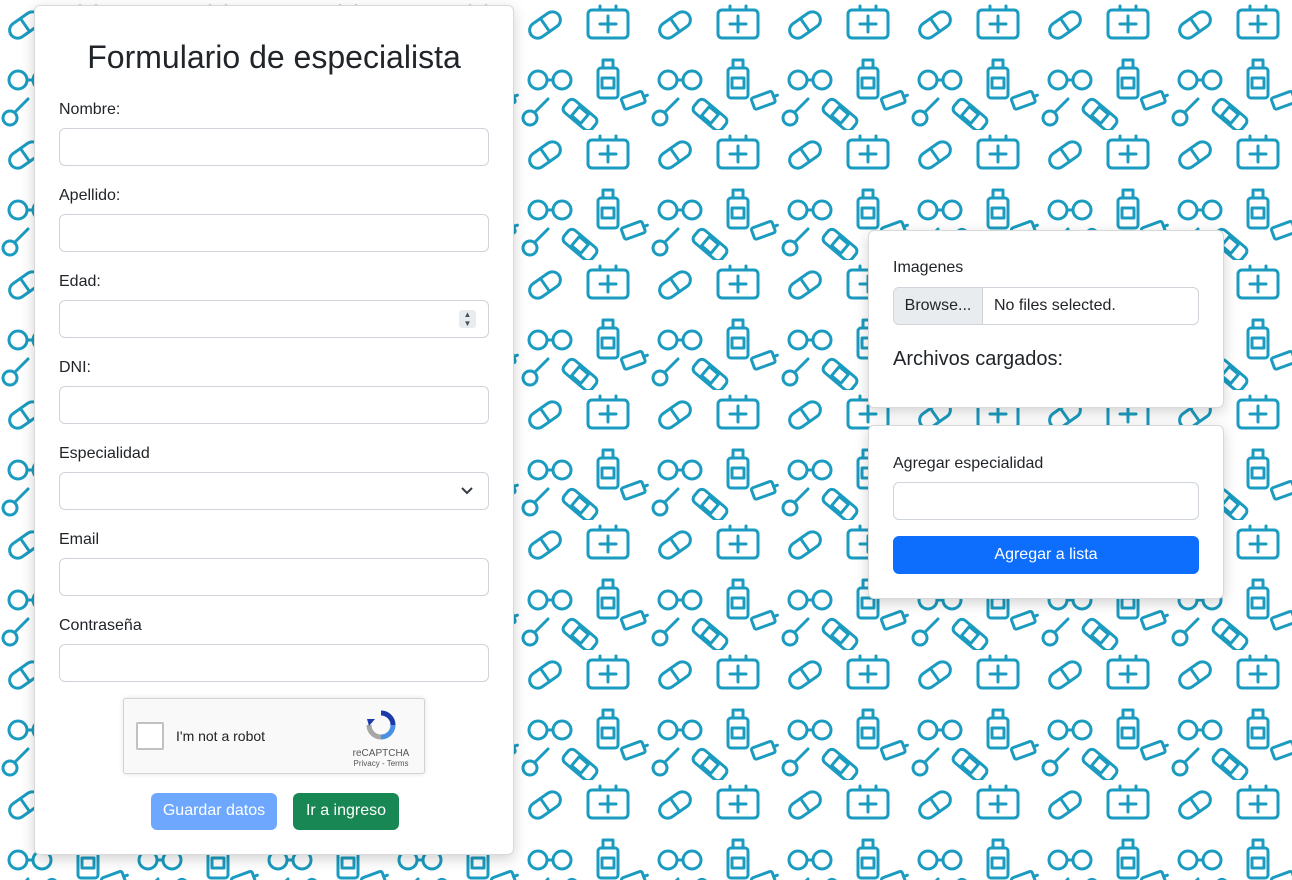  Describe the element at coordinates (978, 359) in the screenshot. I see `uploaded-files-heading: Archivos cargados:` at that location.